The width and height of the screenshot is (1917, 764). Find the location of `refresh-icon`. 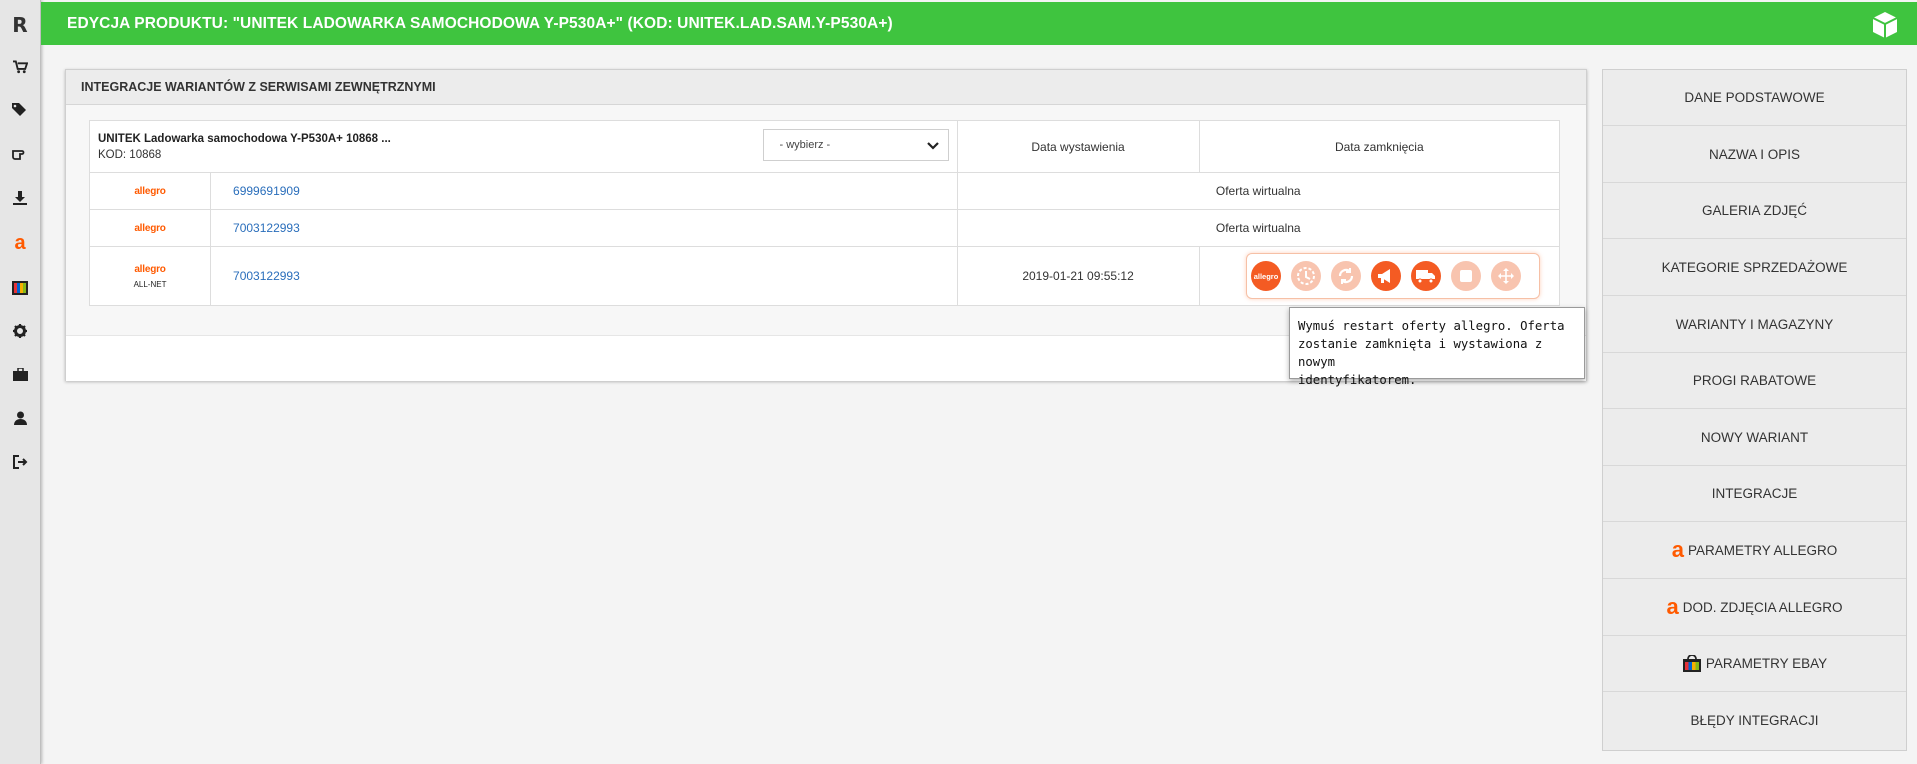

refresh-icon is located at coordinates (1346, 276).